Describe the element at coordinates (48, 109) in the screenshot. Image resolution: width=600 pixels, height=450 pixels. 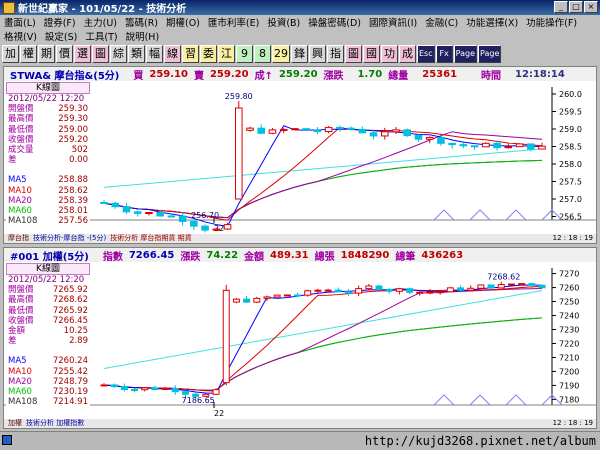
I see `info-row: 開盤價 259.30` at that location.